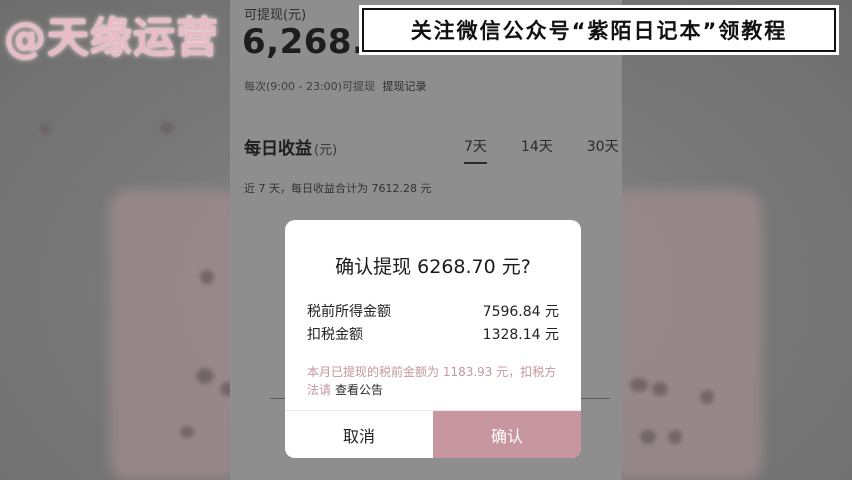 The width and height of the screenshot is (852, 480). Describe the element at coordinates (537, 150) in the screenshot. I see `tab-14-days: 14天` at that location.